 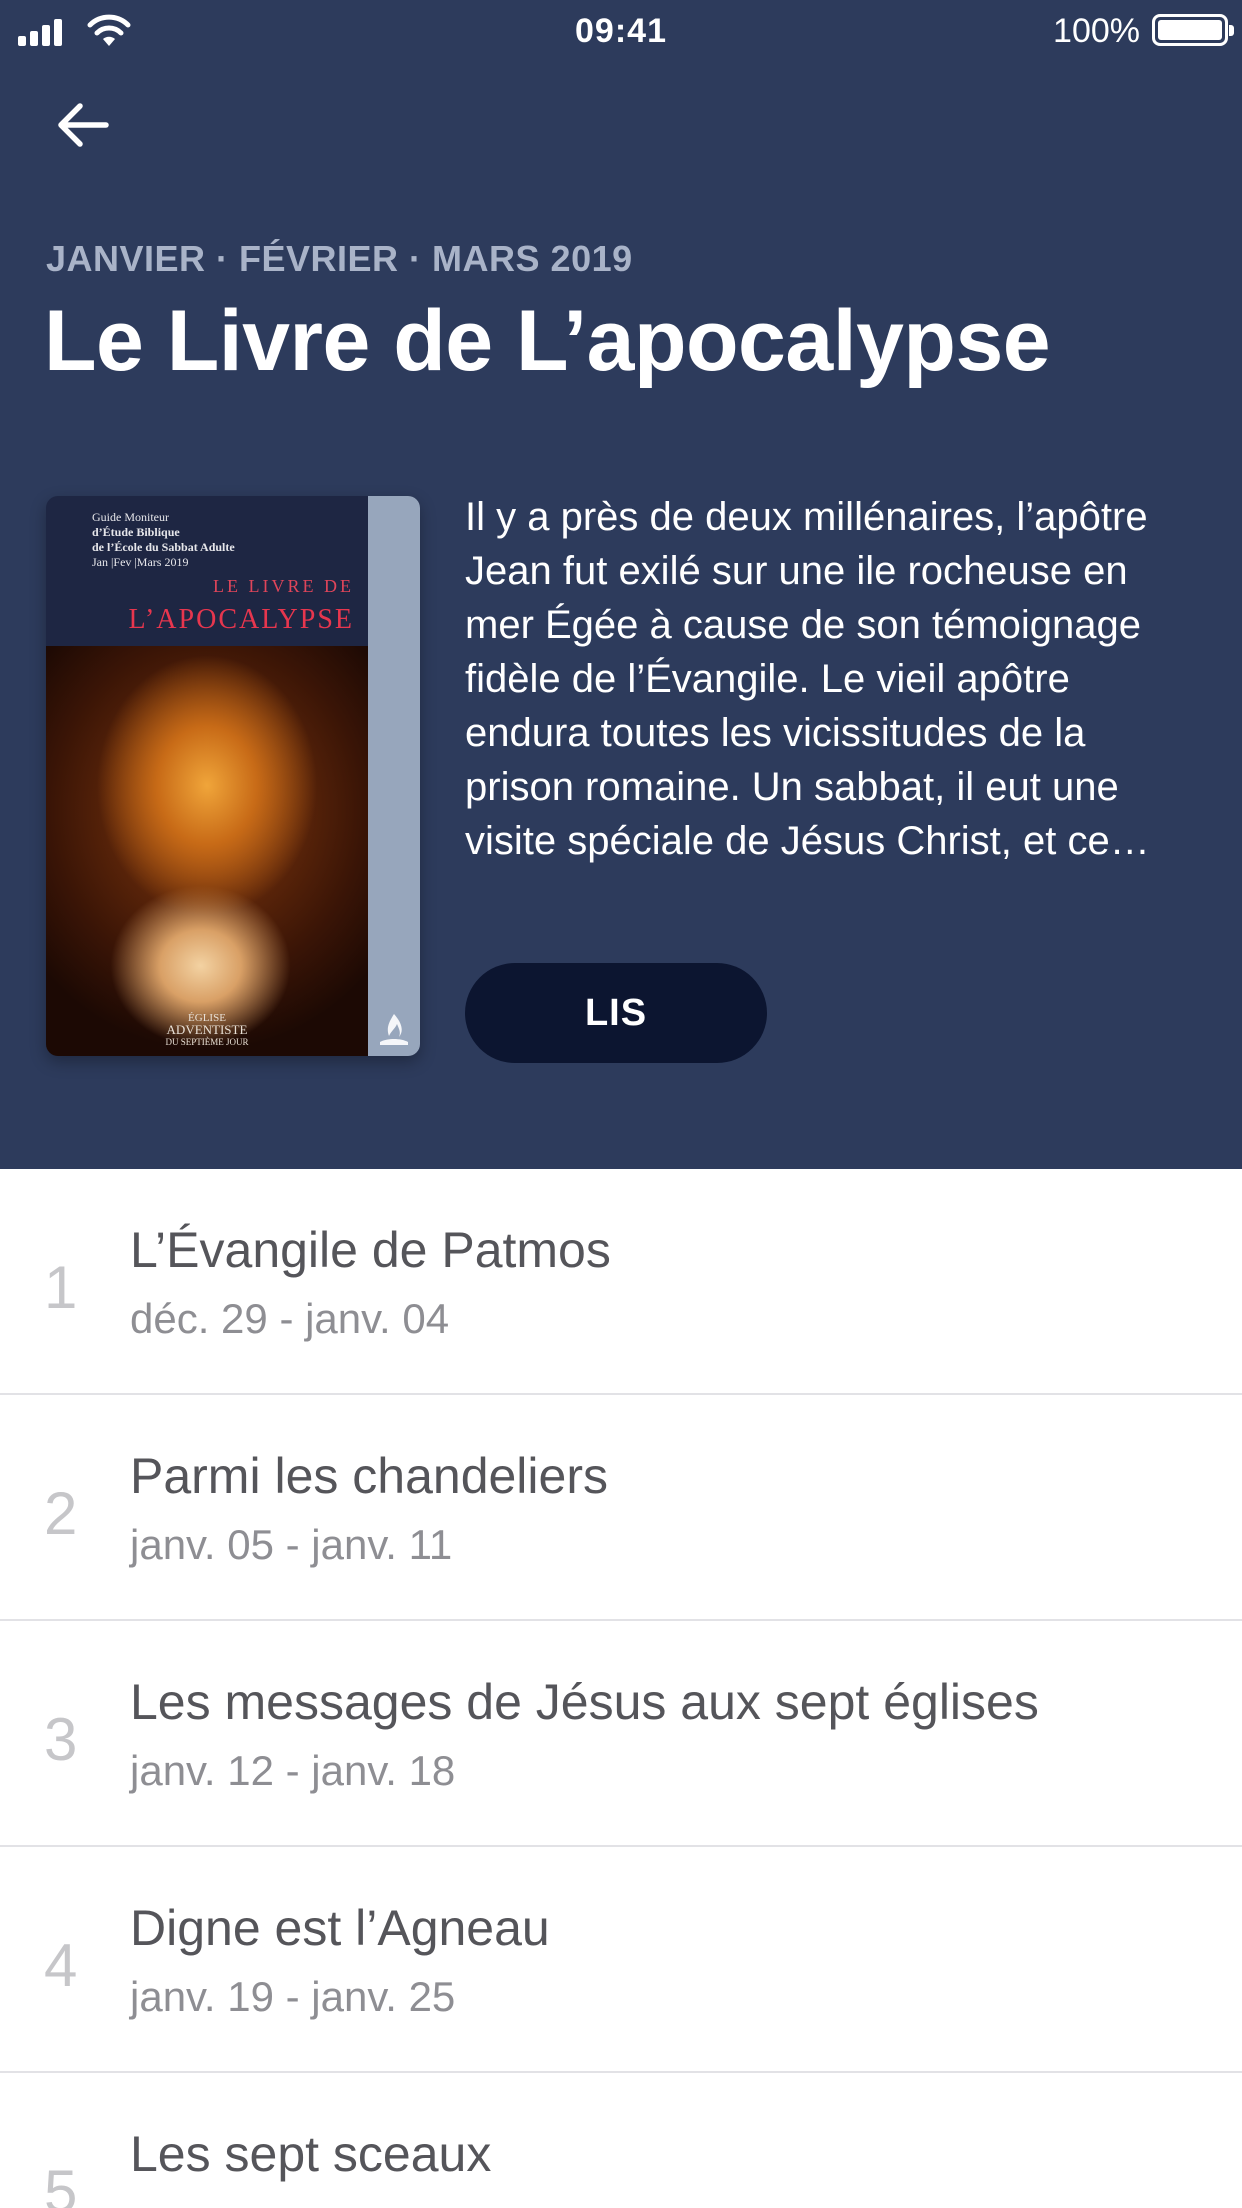 What do you see at coordinates (163, 547) in the screenshot?
I see `cover-guide-line: de l’École du Sabbat Adulte` at bounding box center [163, 547].